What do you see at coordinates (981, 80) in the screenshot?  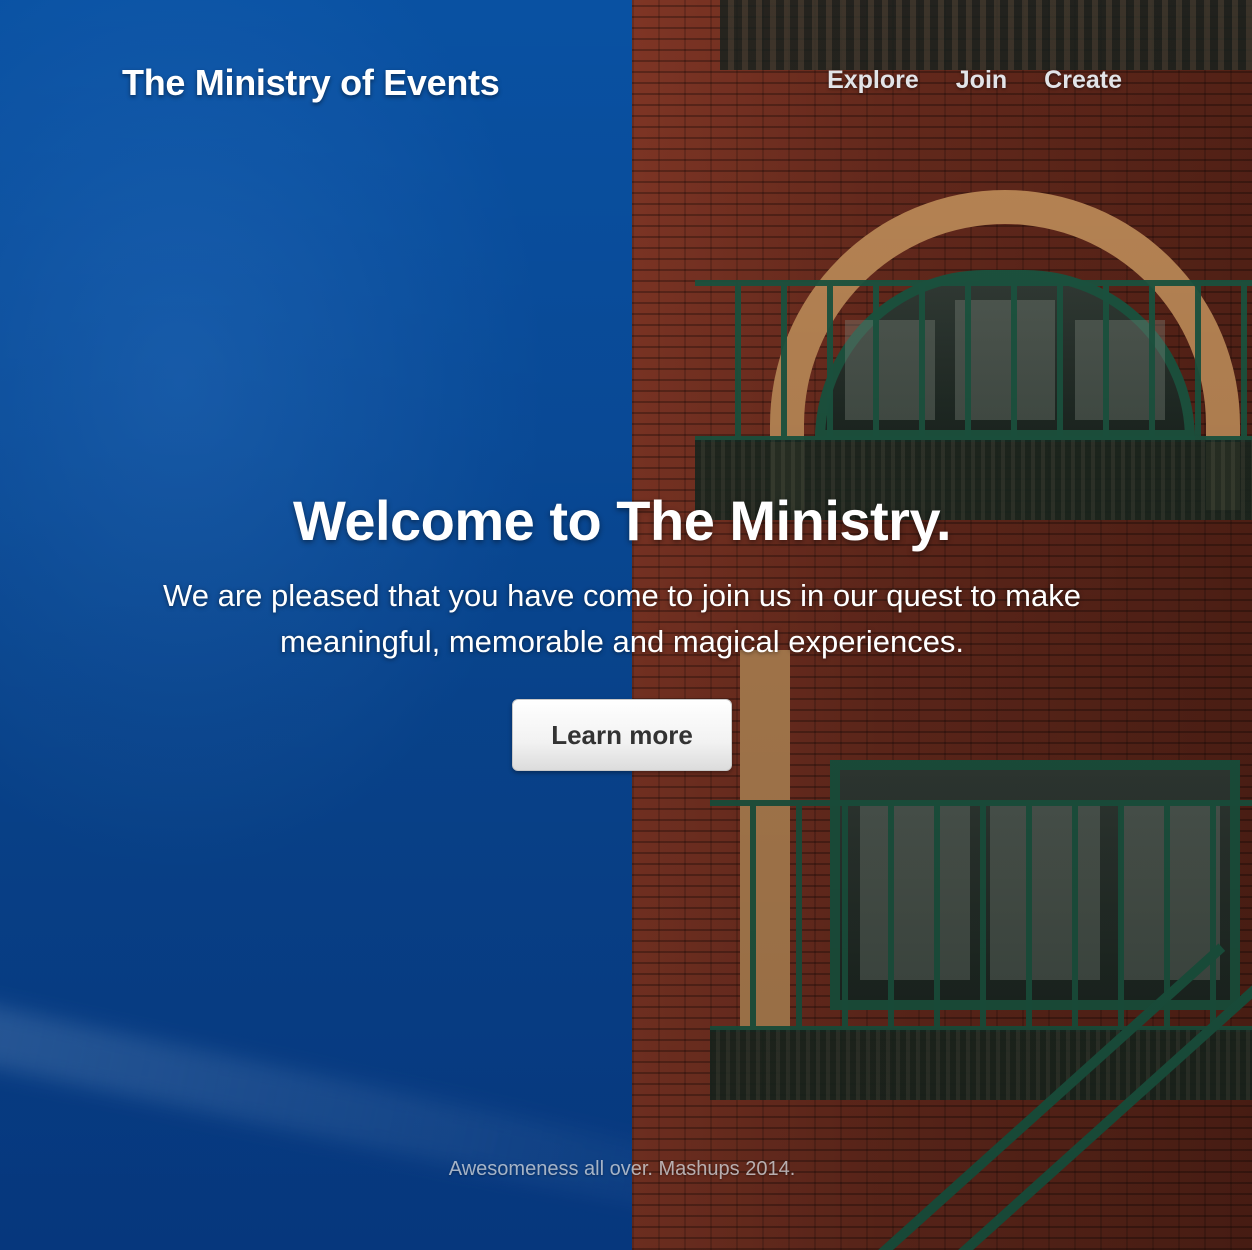 I see `nav-link-join: Join` at bounding box center [981, 80].